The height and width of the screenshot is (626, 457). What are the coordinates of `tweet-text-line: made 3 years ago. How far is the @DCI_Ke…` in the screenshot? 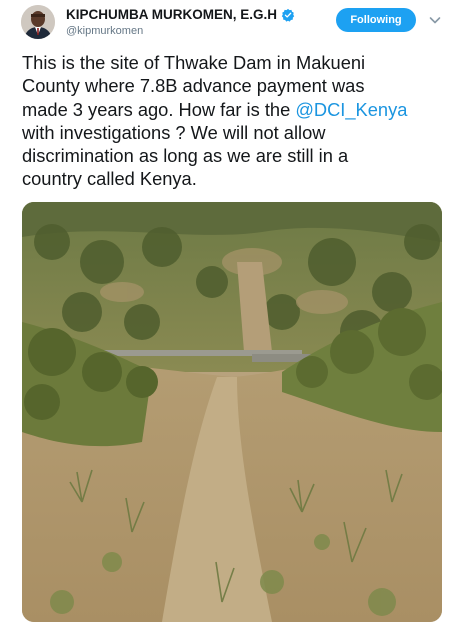 It's located at (234, 109).